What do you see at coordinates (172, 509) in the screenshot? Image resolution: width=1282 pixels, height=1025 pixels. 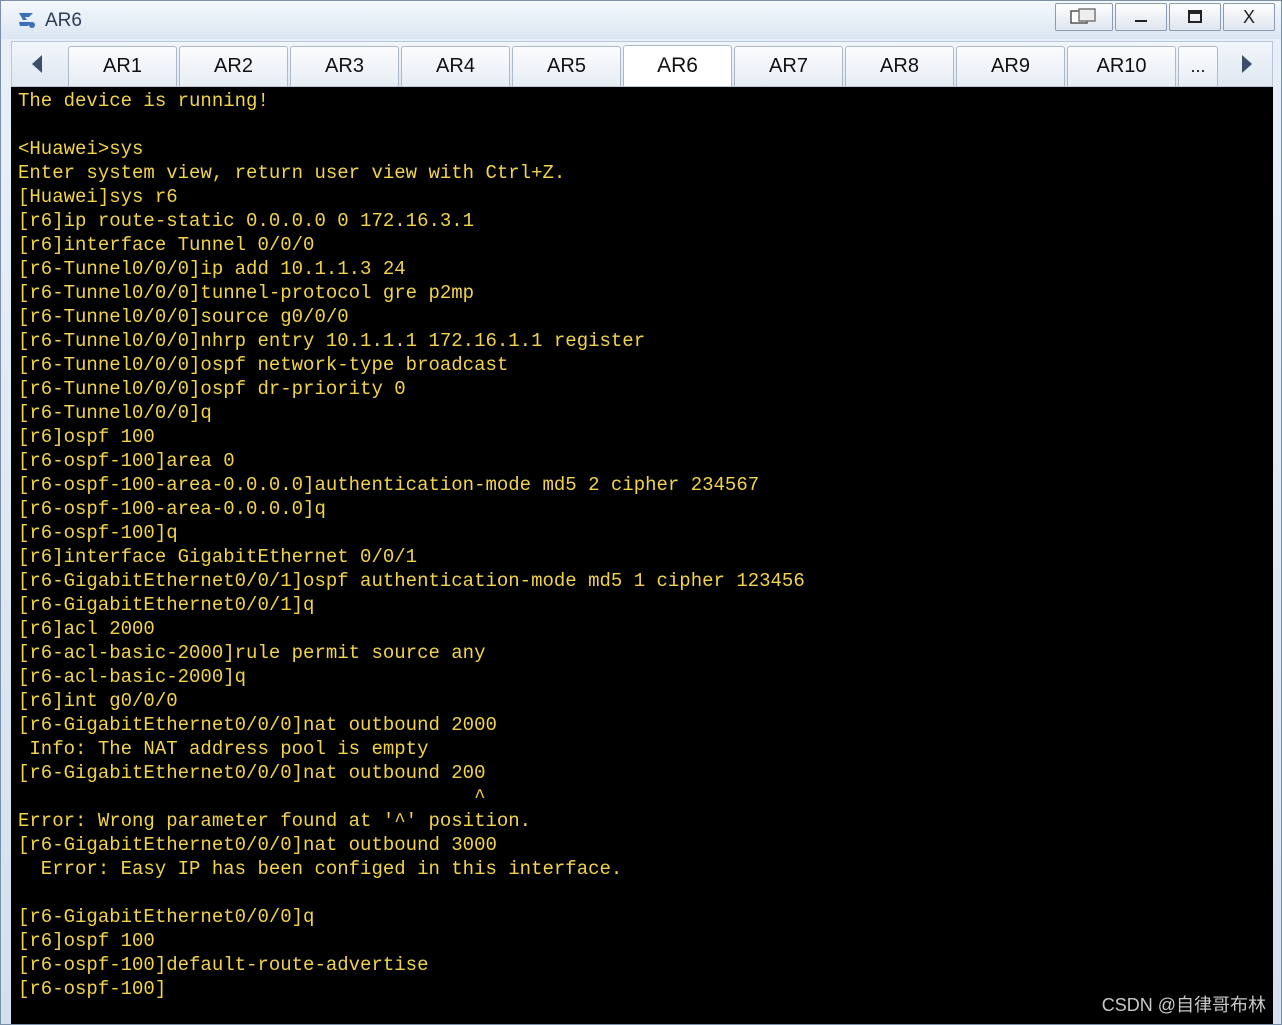 I see `console-line: [r6-ospf-100-area-0.0.0.0]q` at bounding box center [172, 509].